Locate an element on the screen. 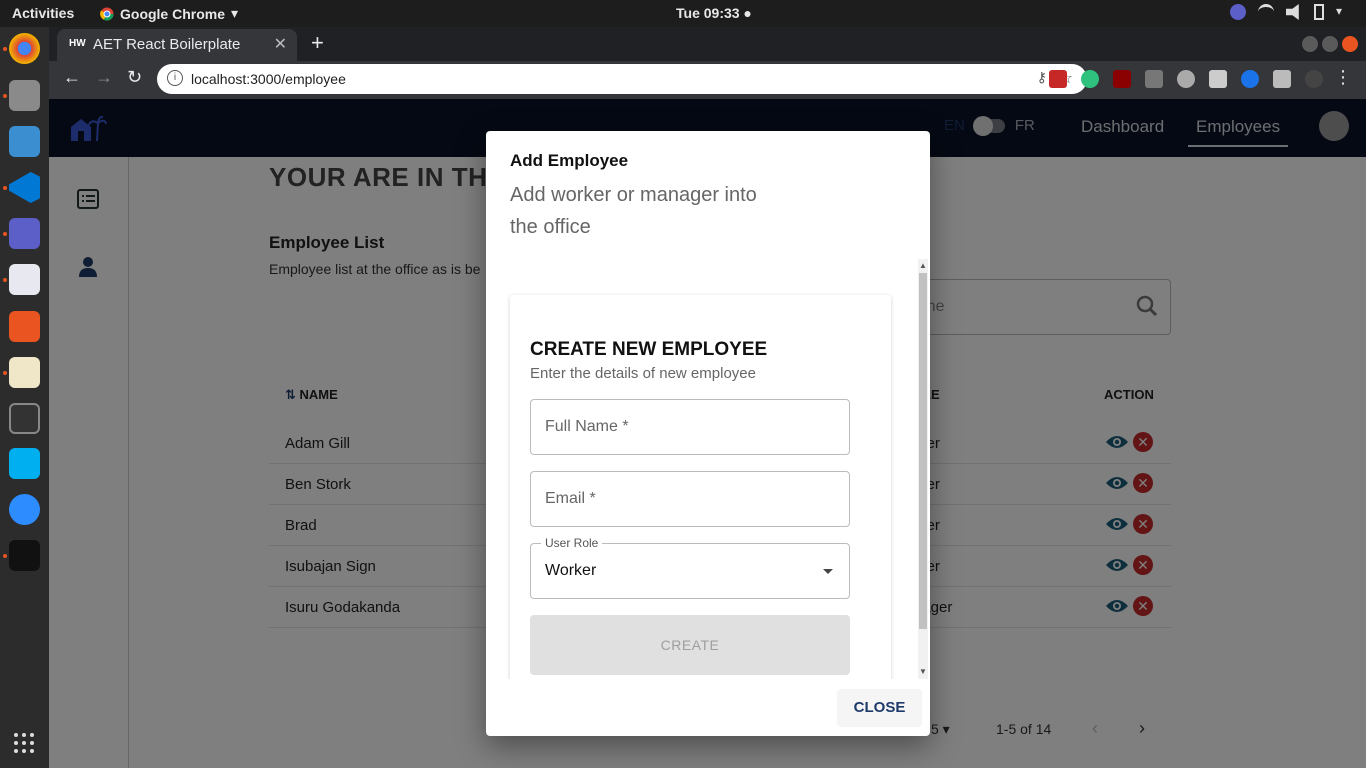 The image size is (1366, 768). ublock-icon is located at coordinates (1122, 79).